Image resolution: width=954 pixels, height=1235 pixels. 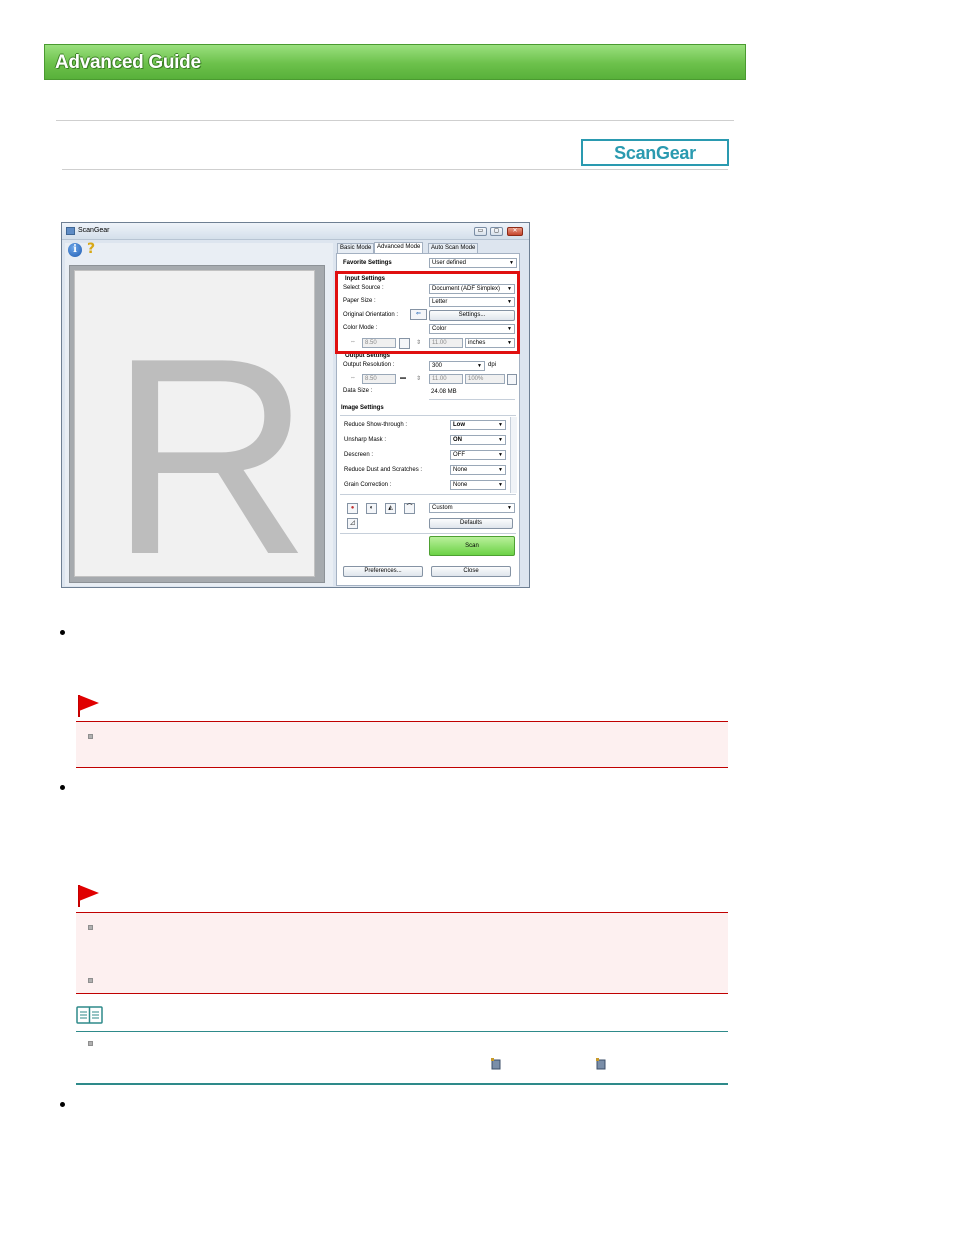 What do you see at coordinates (459, 425) in the screenshot?
I see `reduce-show-through-value: Low` at bounding box center [459, 425].